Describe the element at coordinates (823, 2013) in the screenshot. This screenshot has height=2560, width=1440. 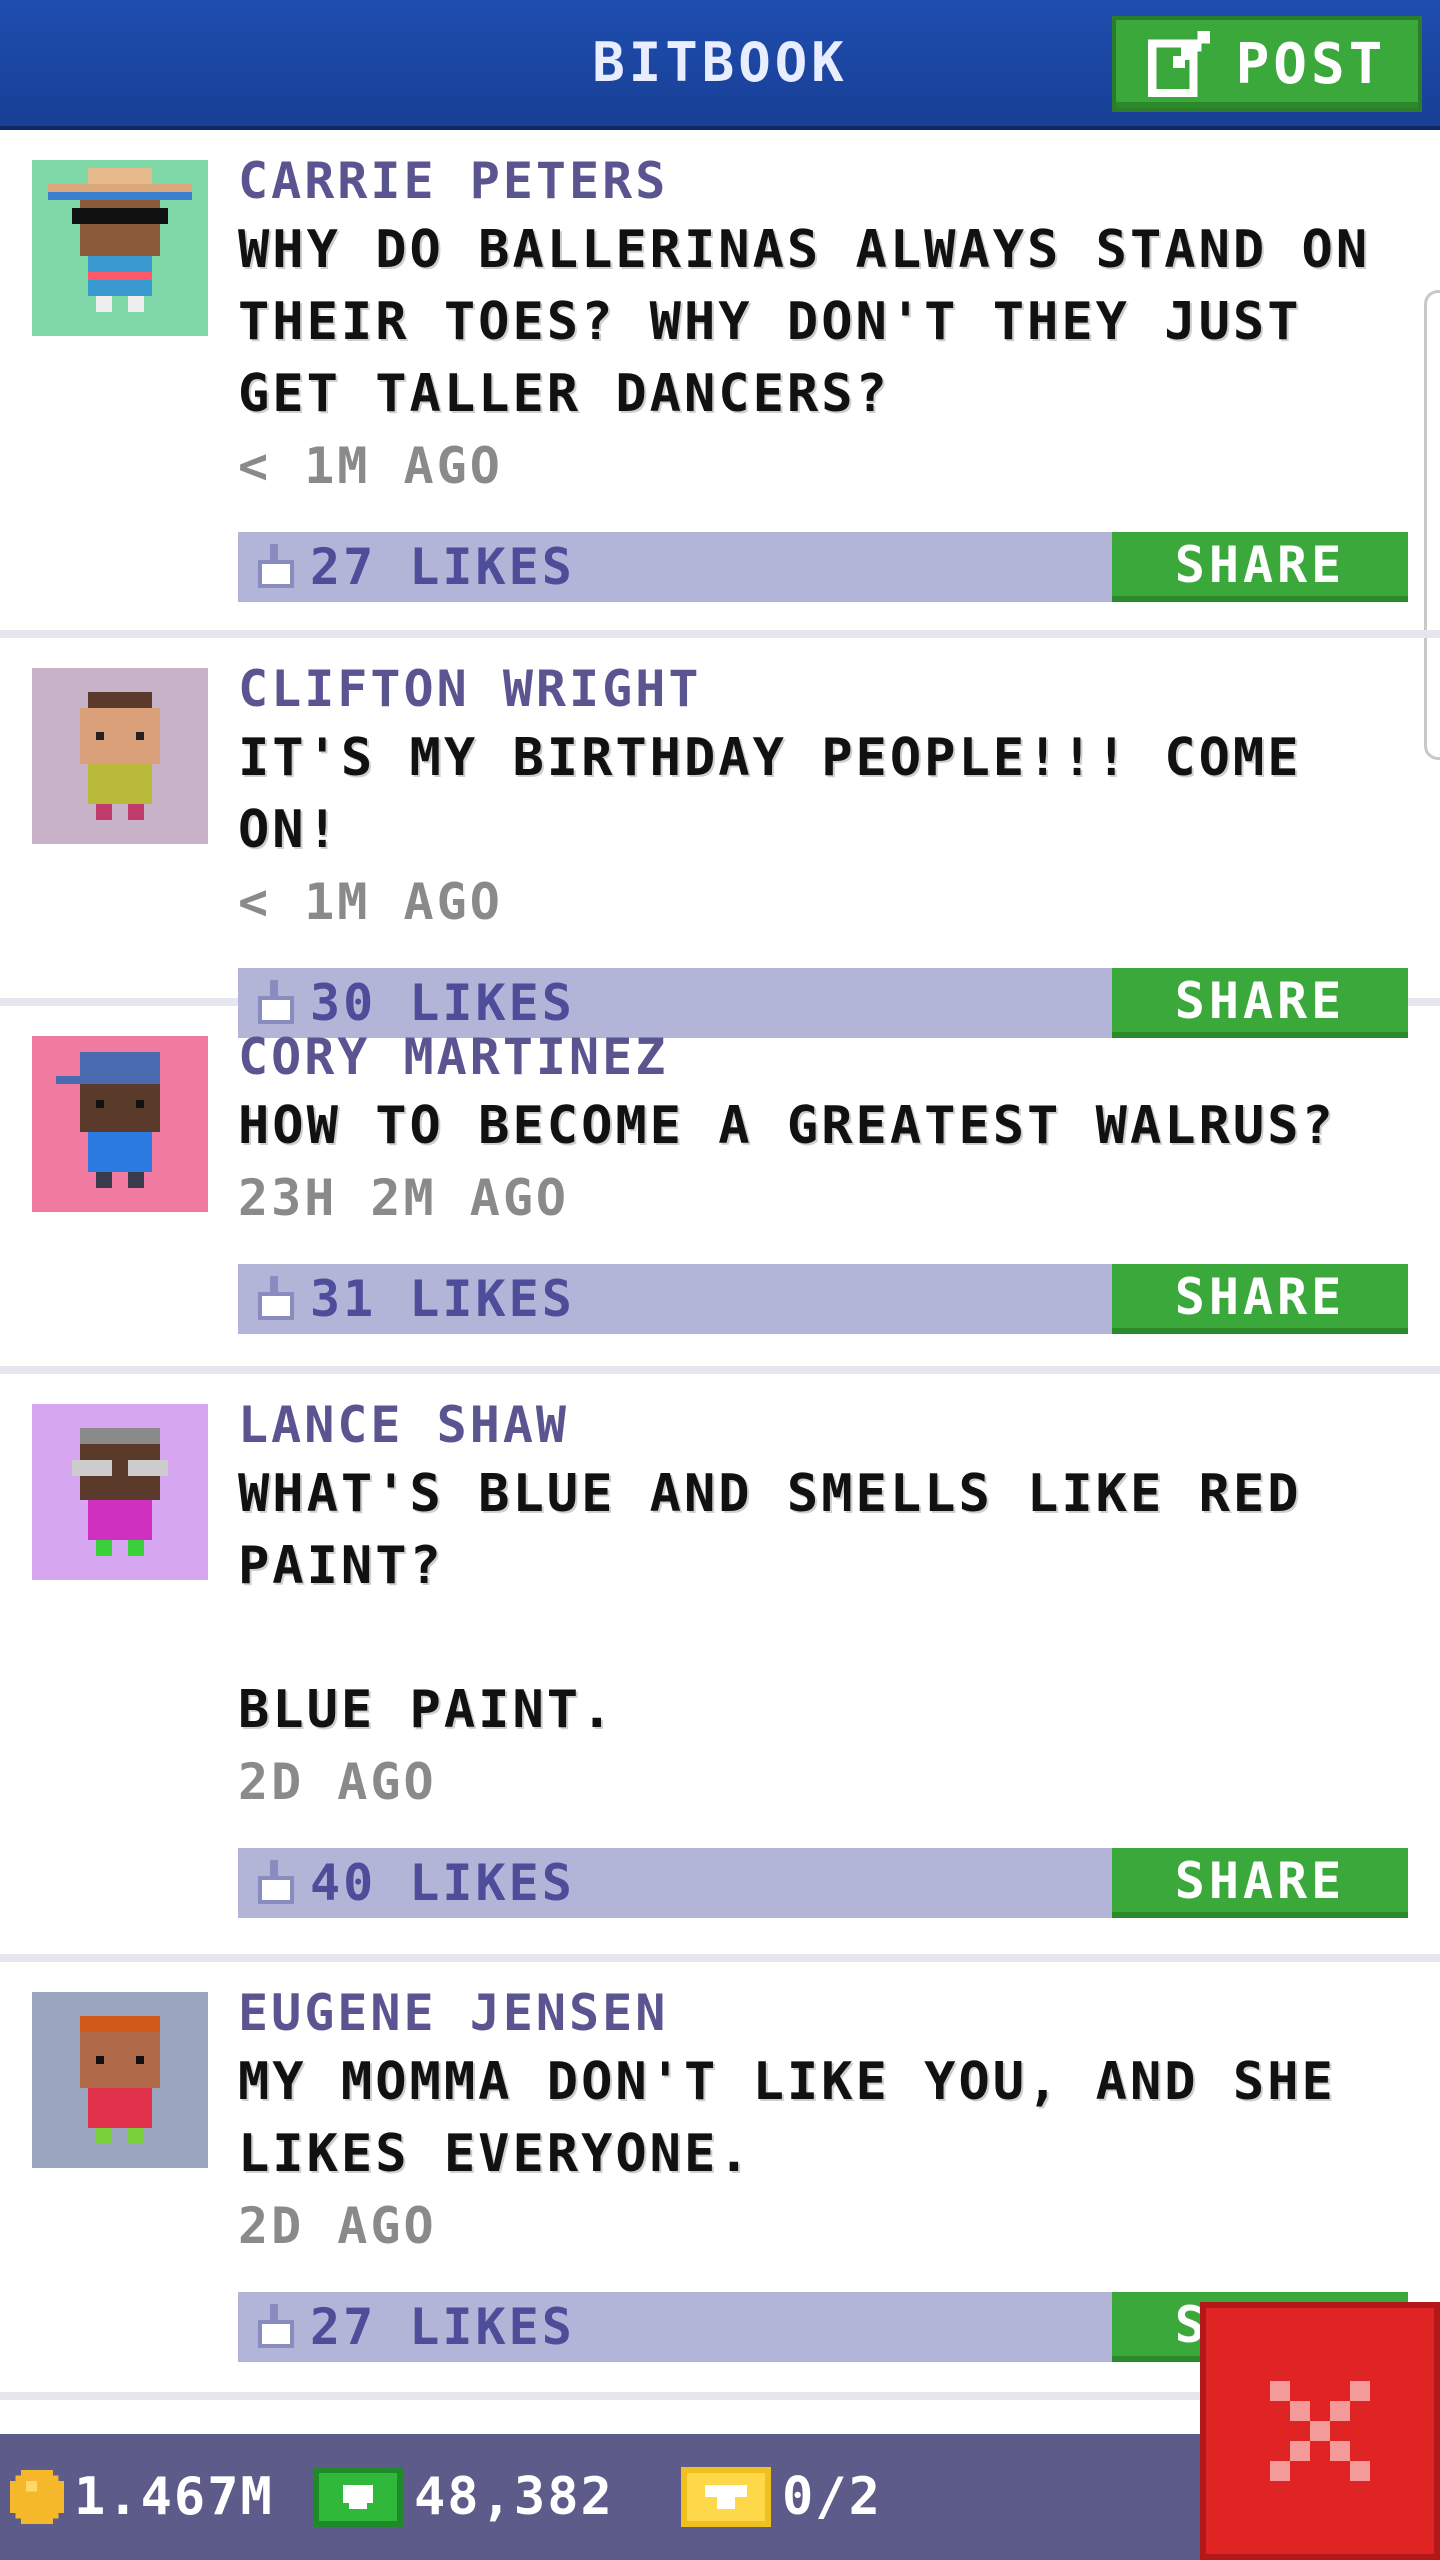
I see `post-author: EUGENE JENSEN` at that location.